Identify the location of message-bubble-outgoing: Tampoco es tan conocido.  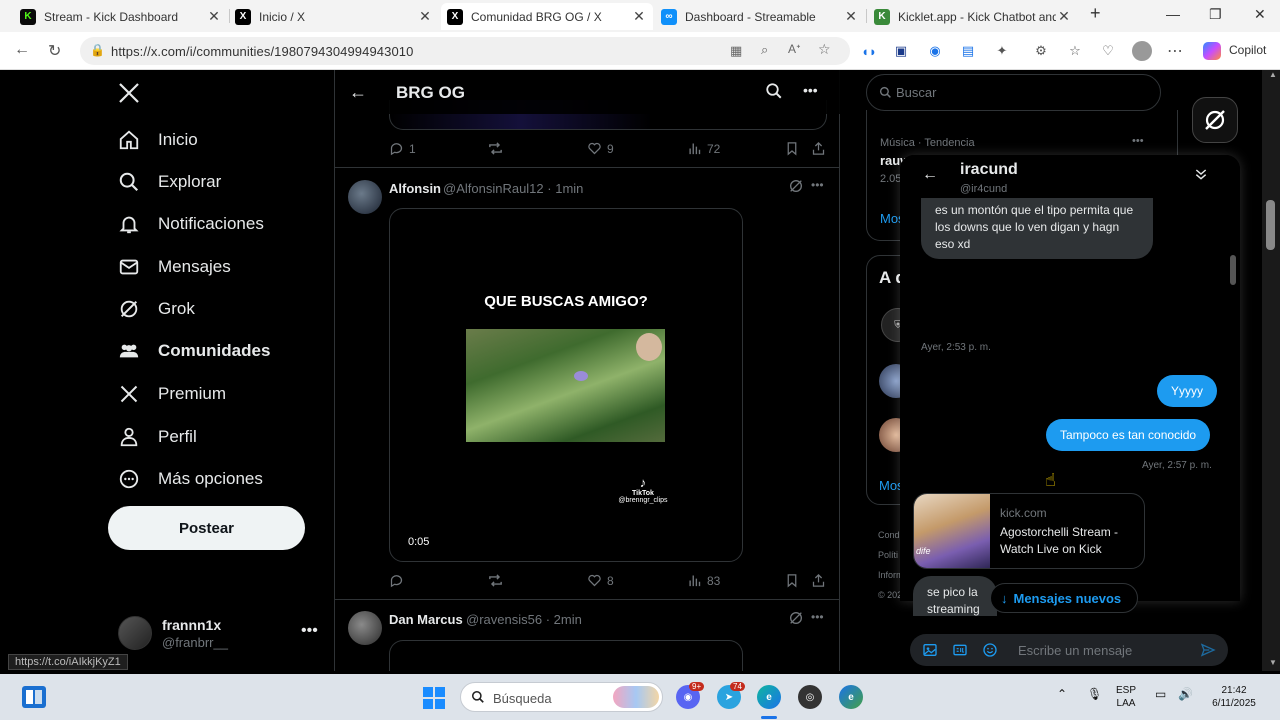
(1128, 435).